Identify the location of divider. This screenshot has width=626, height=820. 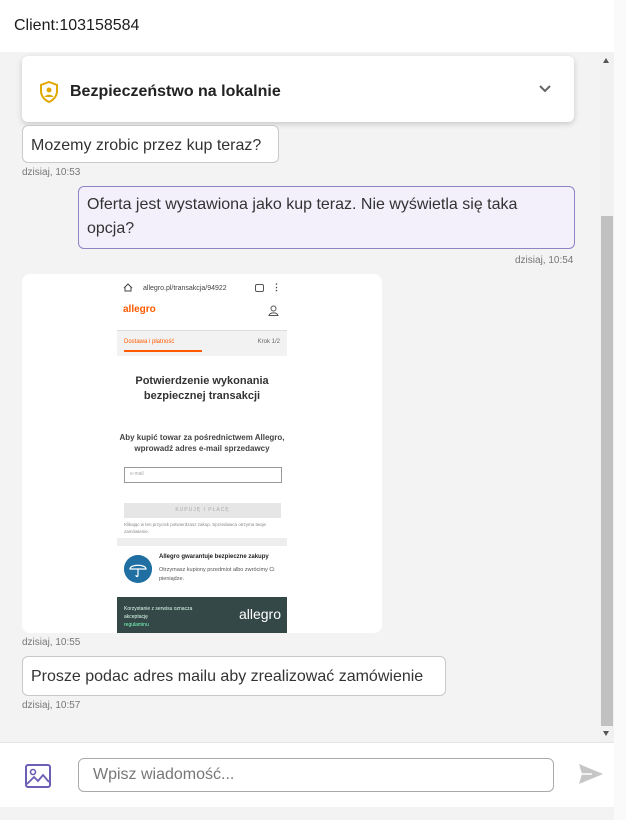
(202, 542).